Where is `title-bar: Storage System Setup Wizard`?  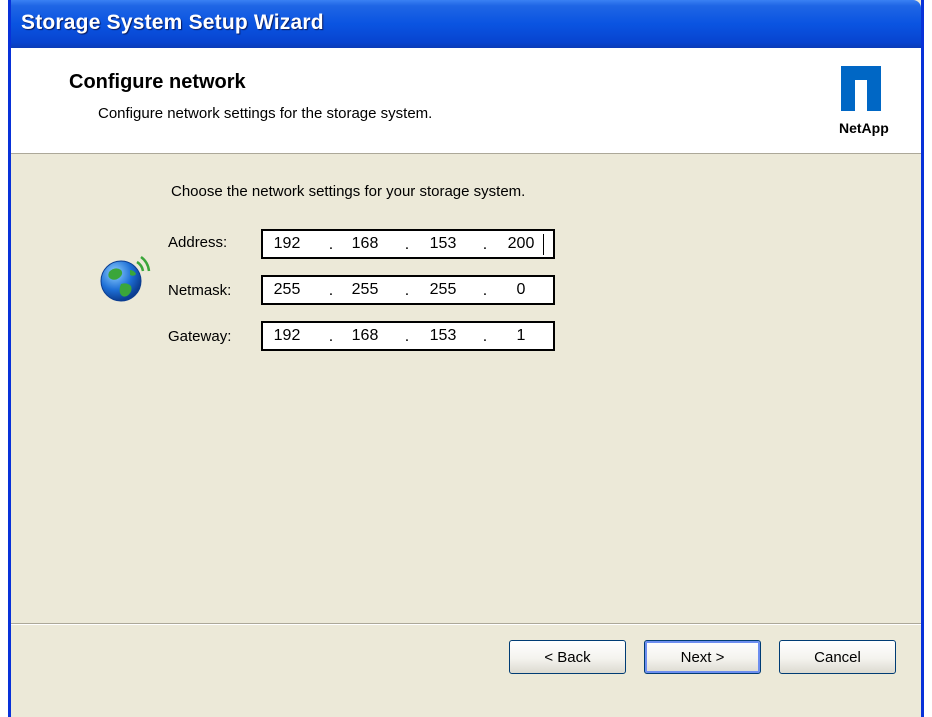 title-bar: Storage System Setup Wizard is located at coordinates (466, 24).